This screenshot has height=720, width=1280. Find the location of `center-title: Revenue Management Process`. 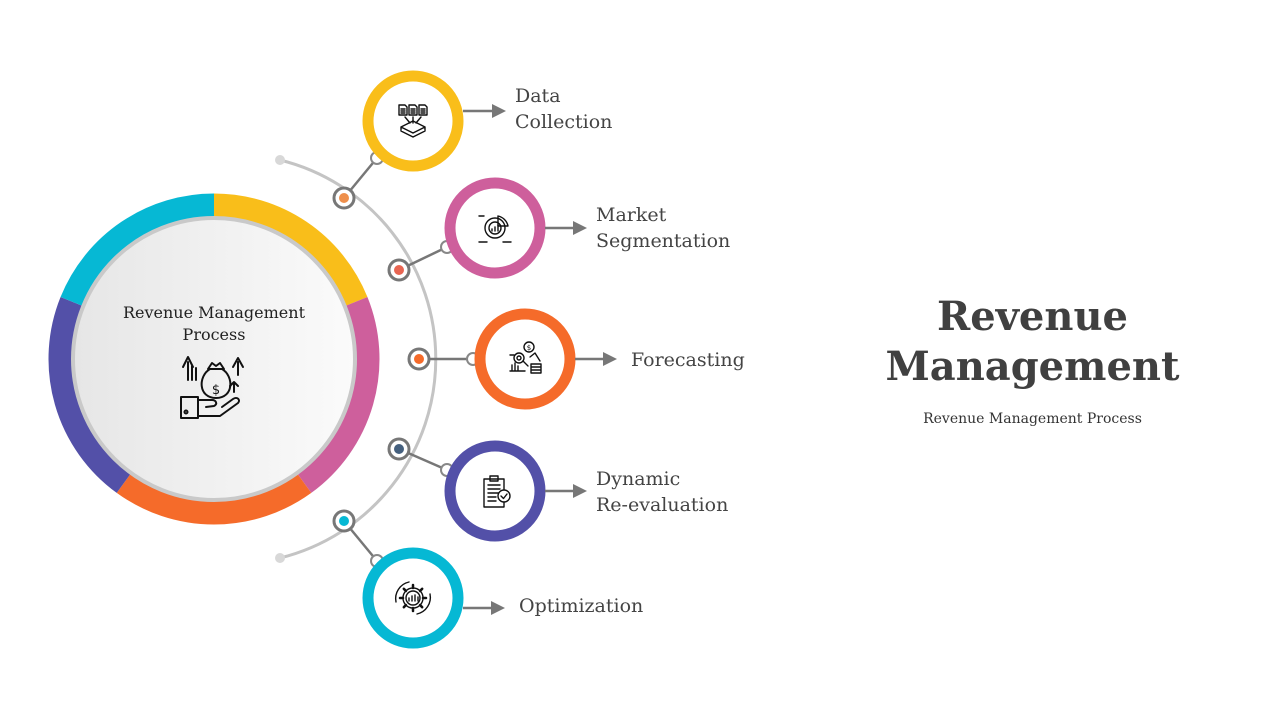

center-title: Revenue Management Process is located at coordinates (214, 323).